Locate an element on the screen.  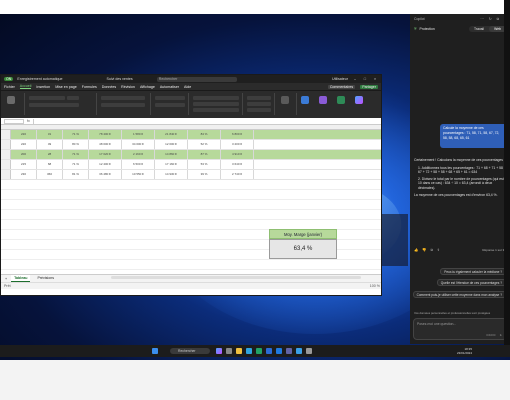
tab-revision: Révision is located at coordinates (128, 87).